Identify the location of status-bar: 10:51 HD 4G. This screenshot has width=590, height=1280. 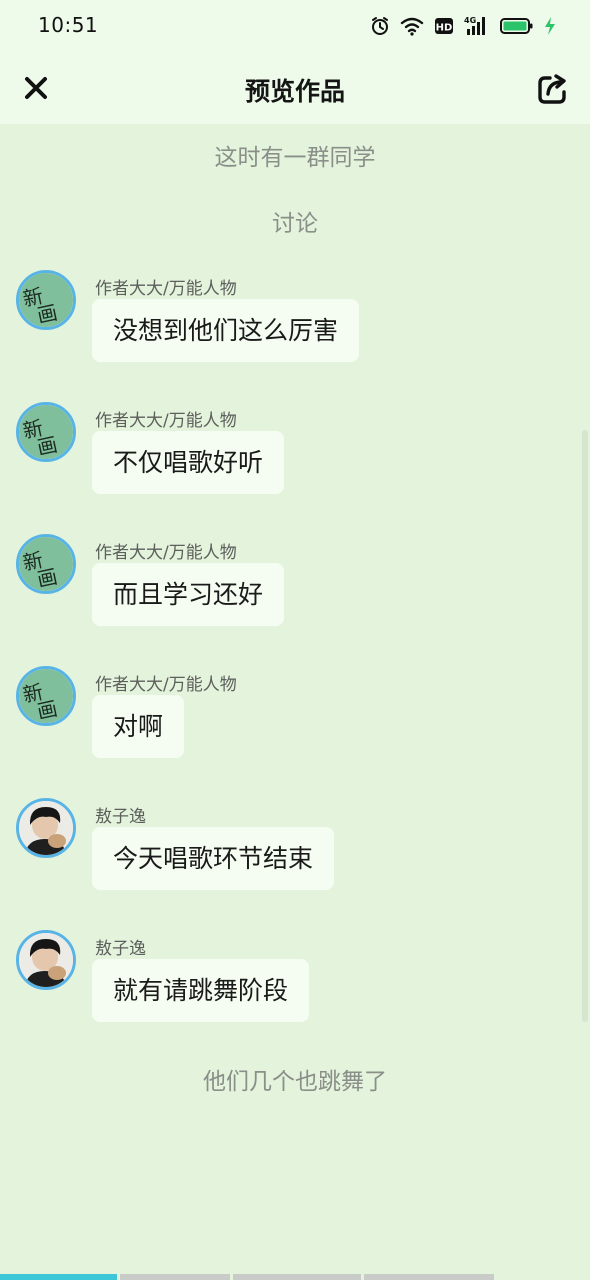
(295, 27).